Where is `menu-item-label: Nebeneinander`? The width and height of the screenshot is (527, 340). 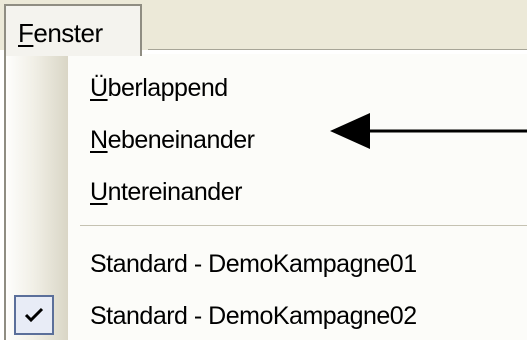
menu-item-label: Nebeneinander is located at coordinates (172, 140).